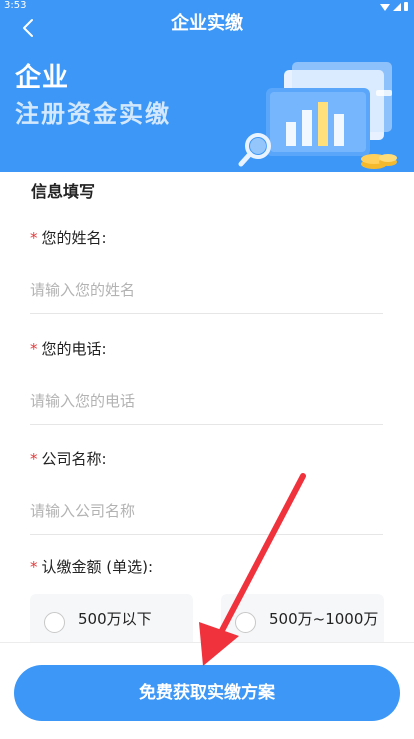  I want to click on status-icons, so click(394, 6).